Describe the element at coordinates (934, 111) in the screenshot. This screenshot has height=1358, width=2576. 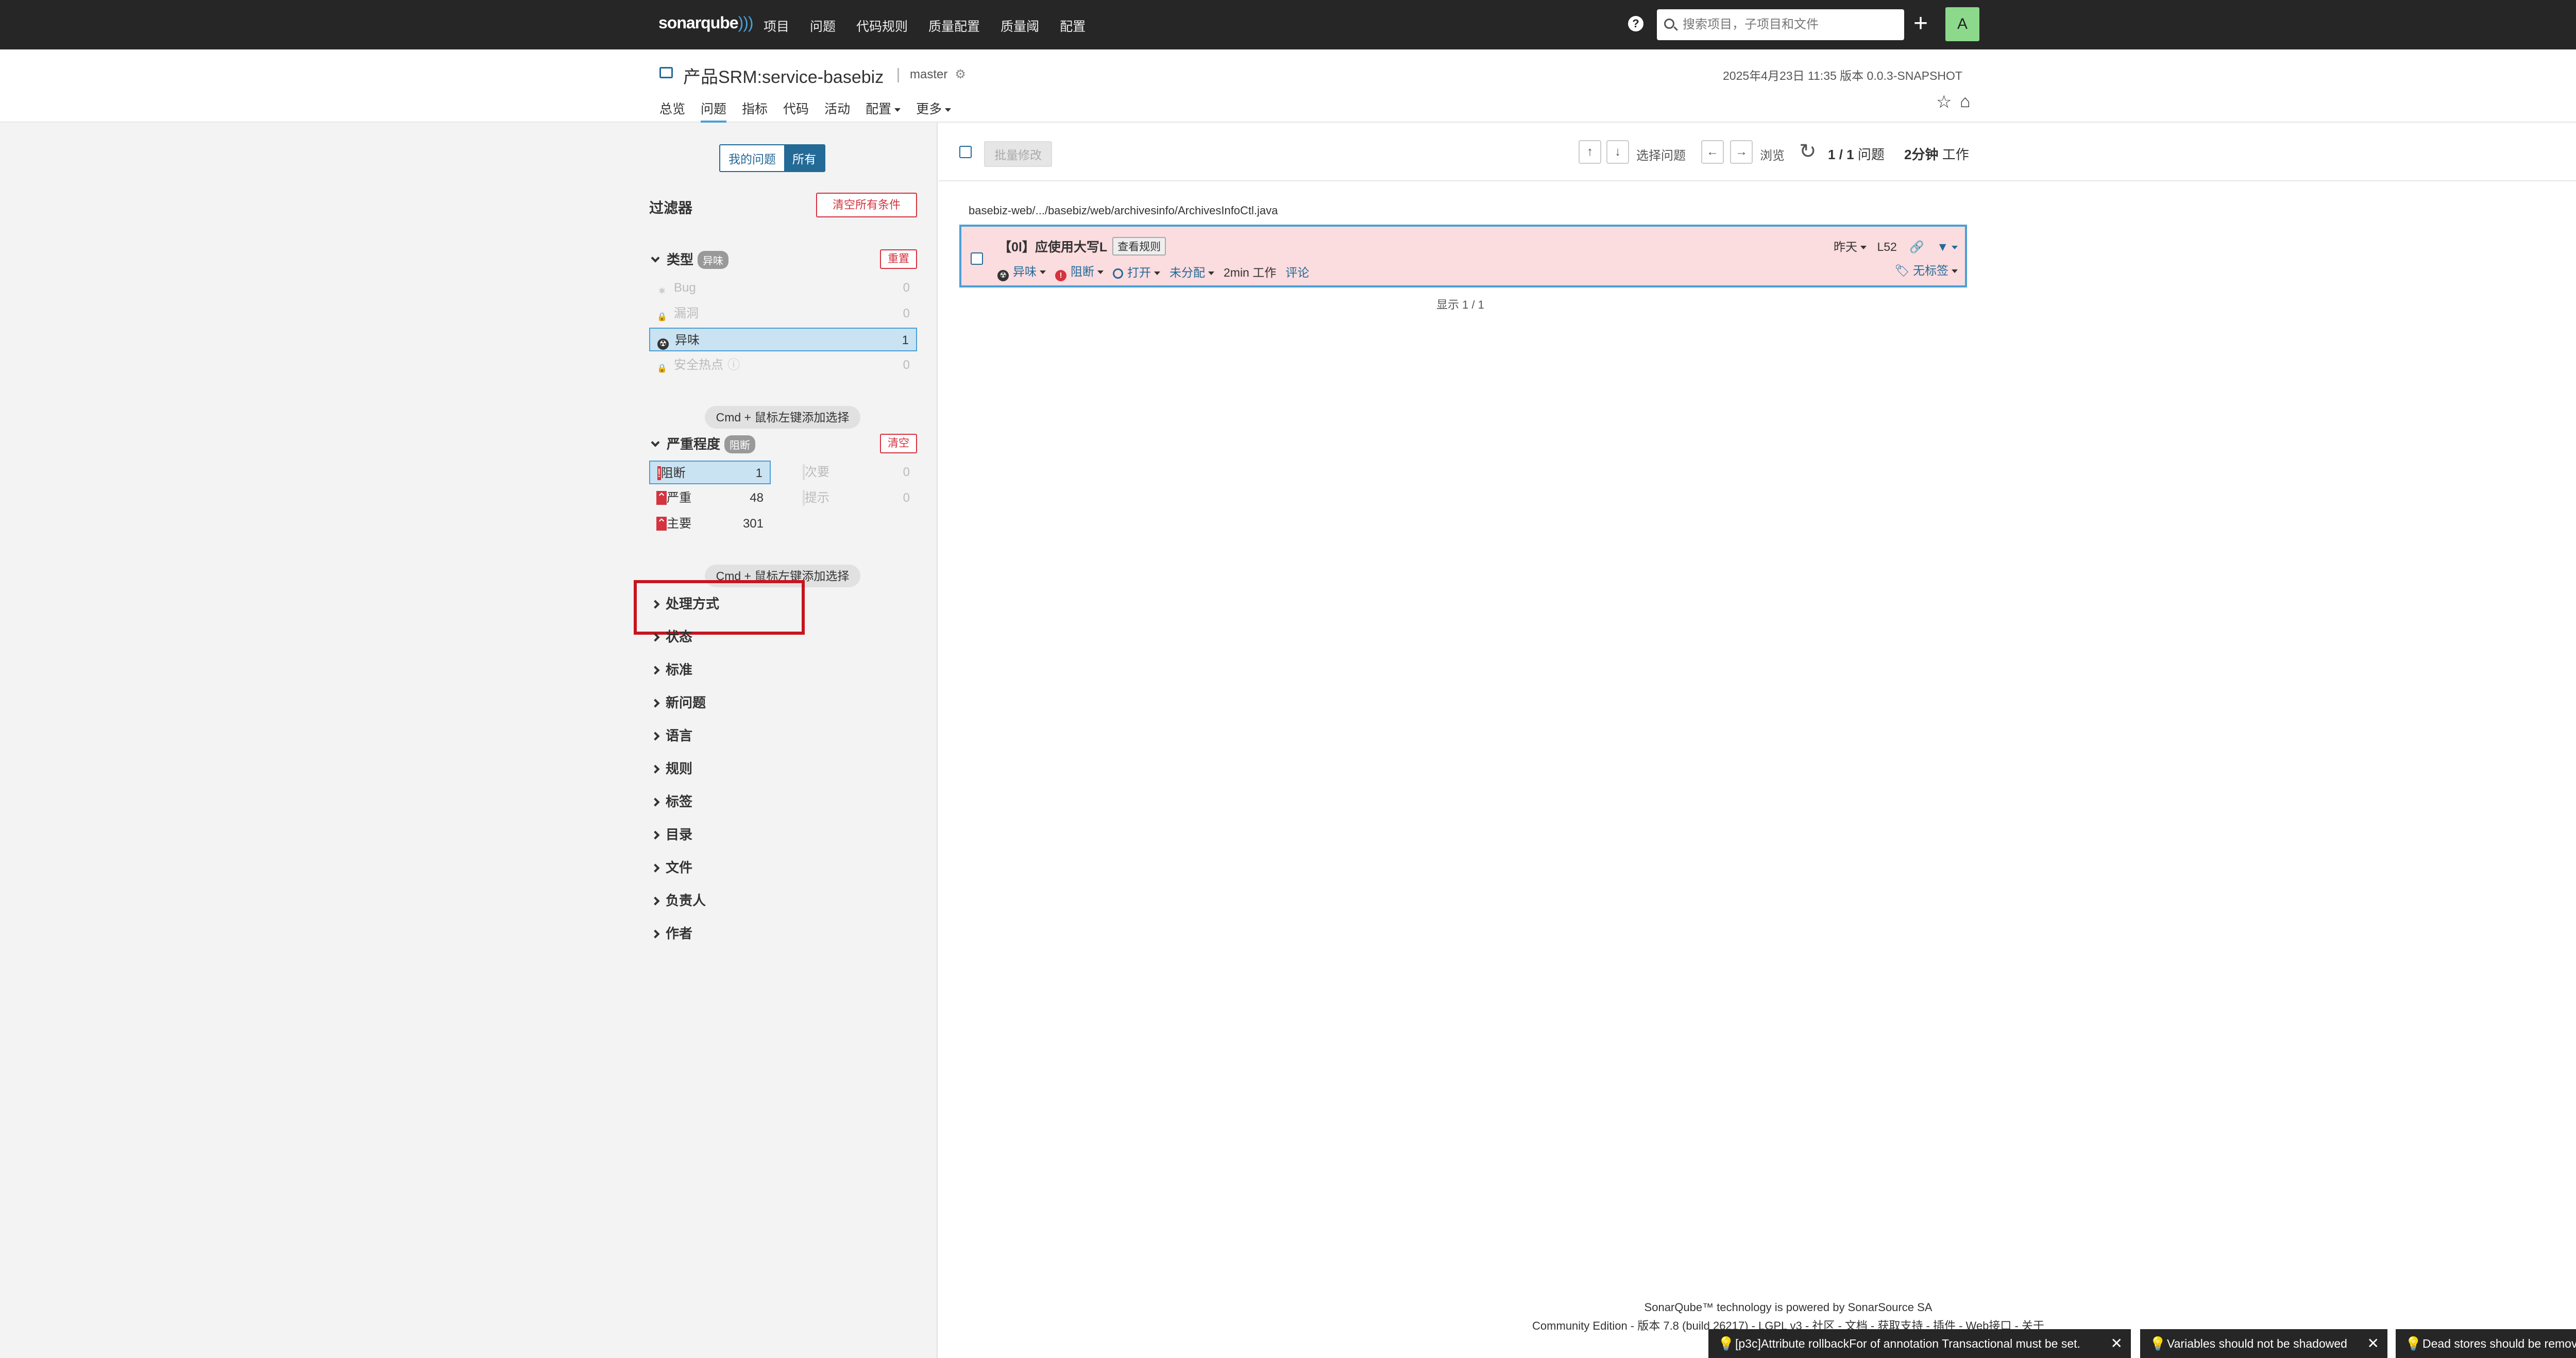
I see `tab-more: 更多` at that location.